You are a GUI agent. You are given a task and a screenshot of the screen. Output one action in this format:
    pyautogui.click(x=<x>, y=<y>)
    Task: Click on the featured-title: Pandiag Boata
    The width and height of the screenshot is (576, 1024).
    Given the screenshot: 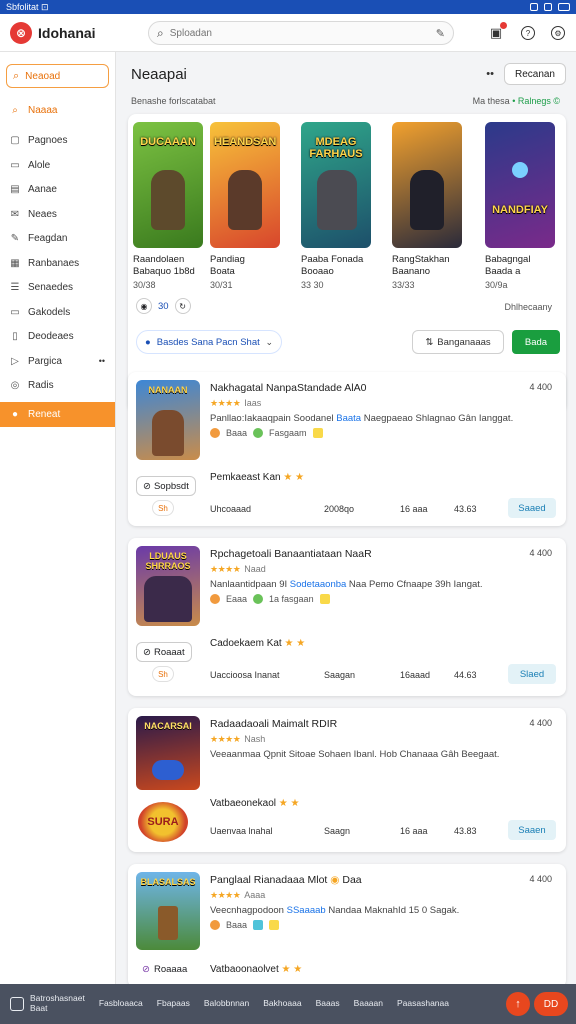 What is the action you would take?
    pyautogui.click(x=250, y=266)
    